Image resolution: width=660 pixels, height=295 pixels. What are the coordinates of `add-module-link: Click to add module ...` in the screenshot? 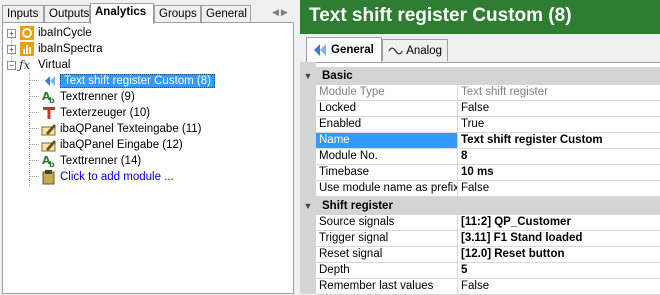 It's located at (107, 177).